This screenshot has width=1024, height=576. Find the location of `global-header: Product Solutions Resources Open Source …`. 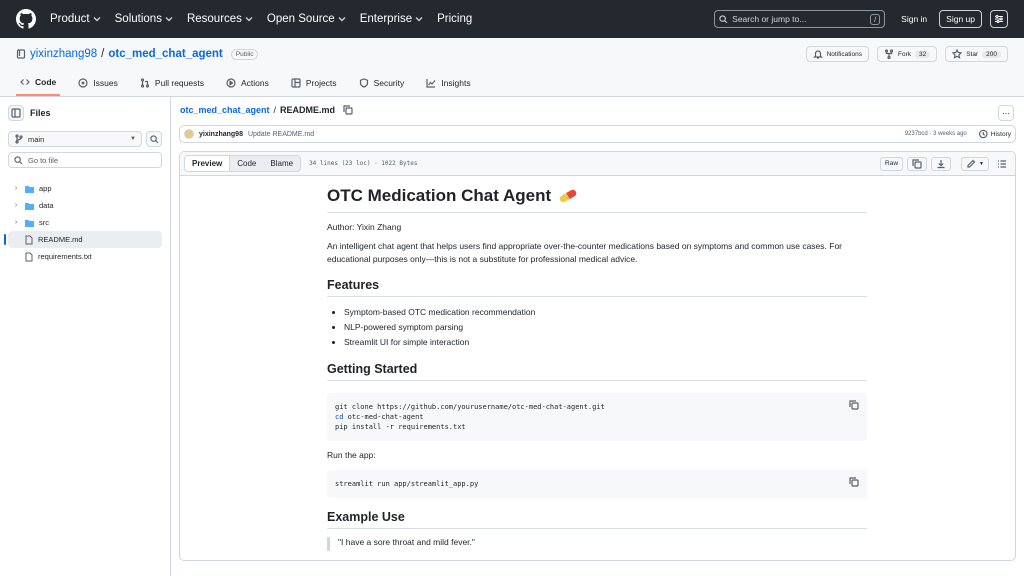

global-header: Product Solutions Resources Open Source … is located at coordinates (512, 19).